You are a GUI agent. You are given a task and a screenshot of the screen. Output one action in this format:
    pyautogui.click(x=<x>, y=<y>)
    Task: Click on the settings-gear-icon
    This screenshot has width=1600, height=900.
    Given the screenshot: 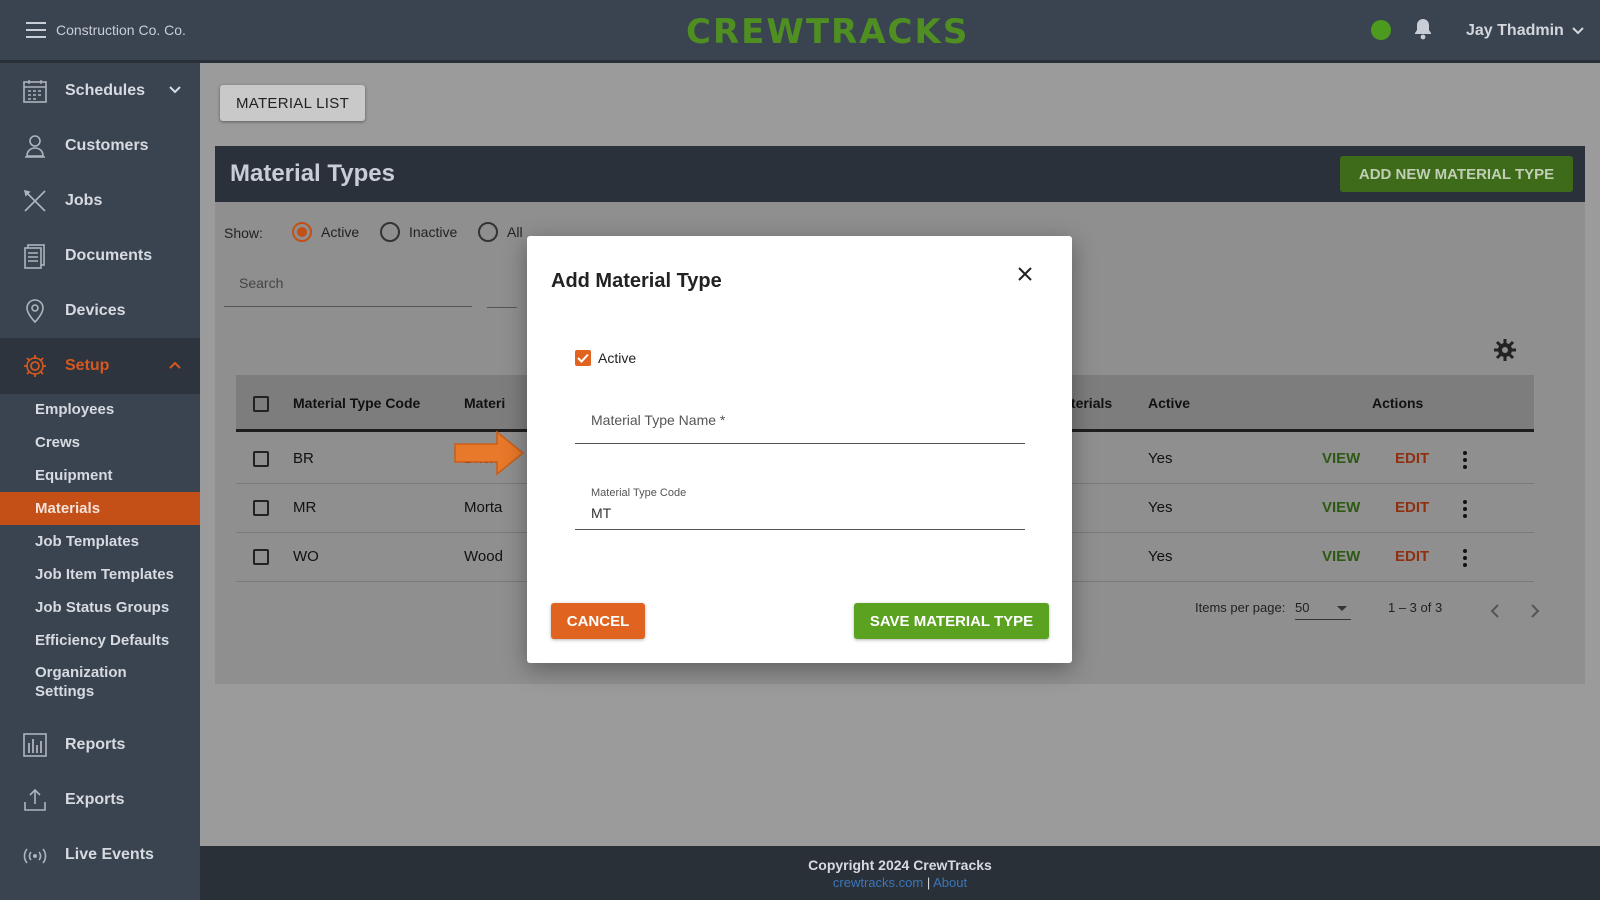 What is the action you would take?
    pyautogui.click(x=1505, y=350)
    